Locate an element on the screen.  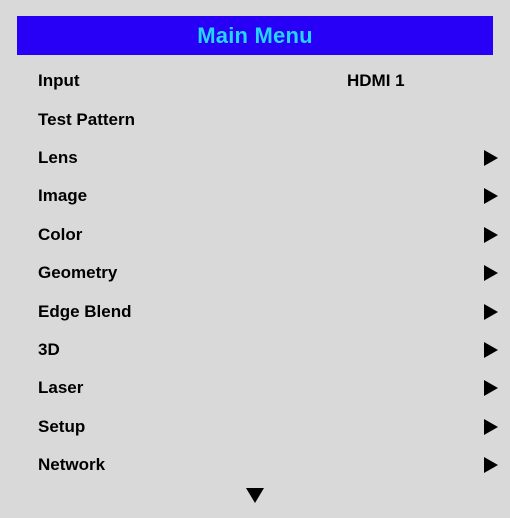
menu-item-label: Image is located at coordinates (63, 196).